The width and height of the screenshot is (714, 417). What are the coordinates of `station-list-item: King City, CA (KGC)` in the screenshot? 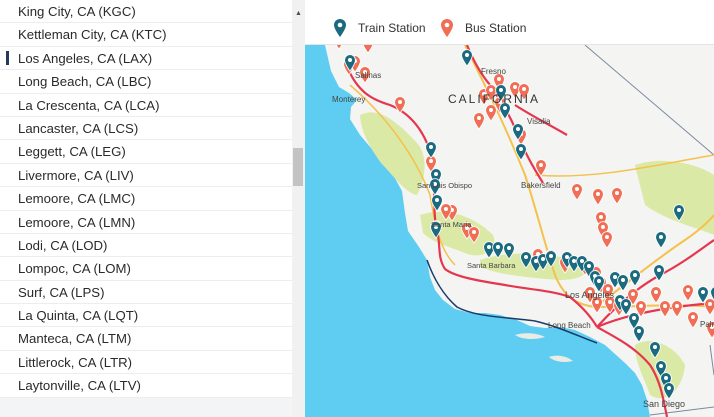 It's located at (146, 12).